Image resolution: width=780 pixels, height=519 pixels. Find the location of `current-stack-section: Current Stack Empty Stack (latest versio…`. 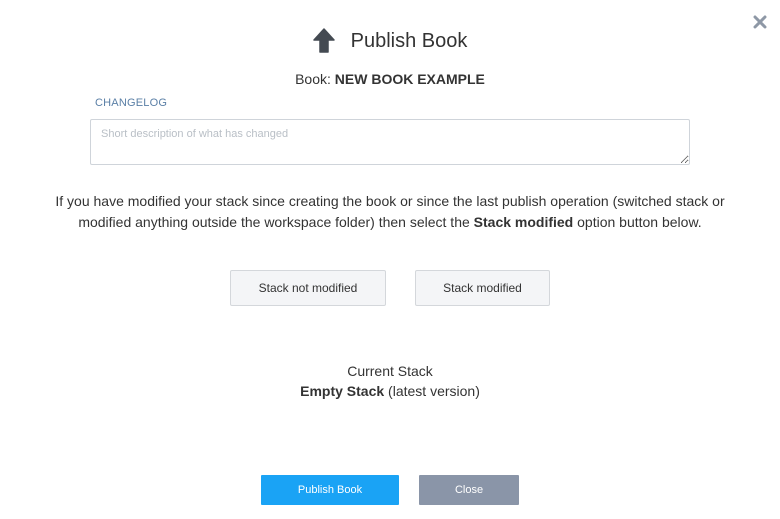

current-stack-section: Current Stack Empty Stack (latest versio… is located at coordinates (390, 381).